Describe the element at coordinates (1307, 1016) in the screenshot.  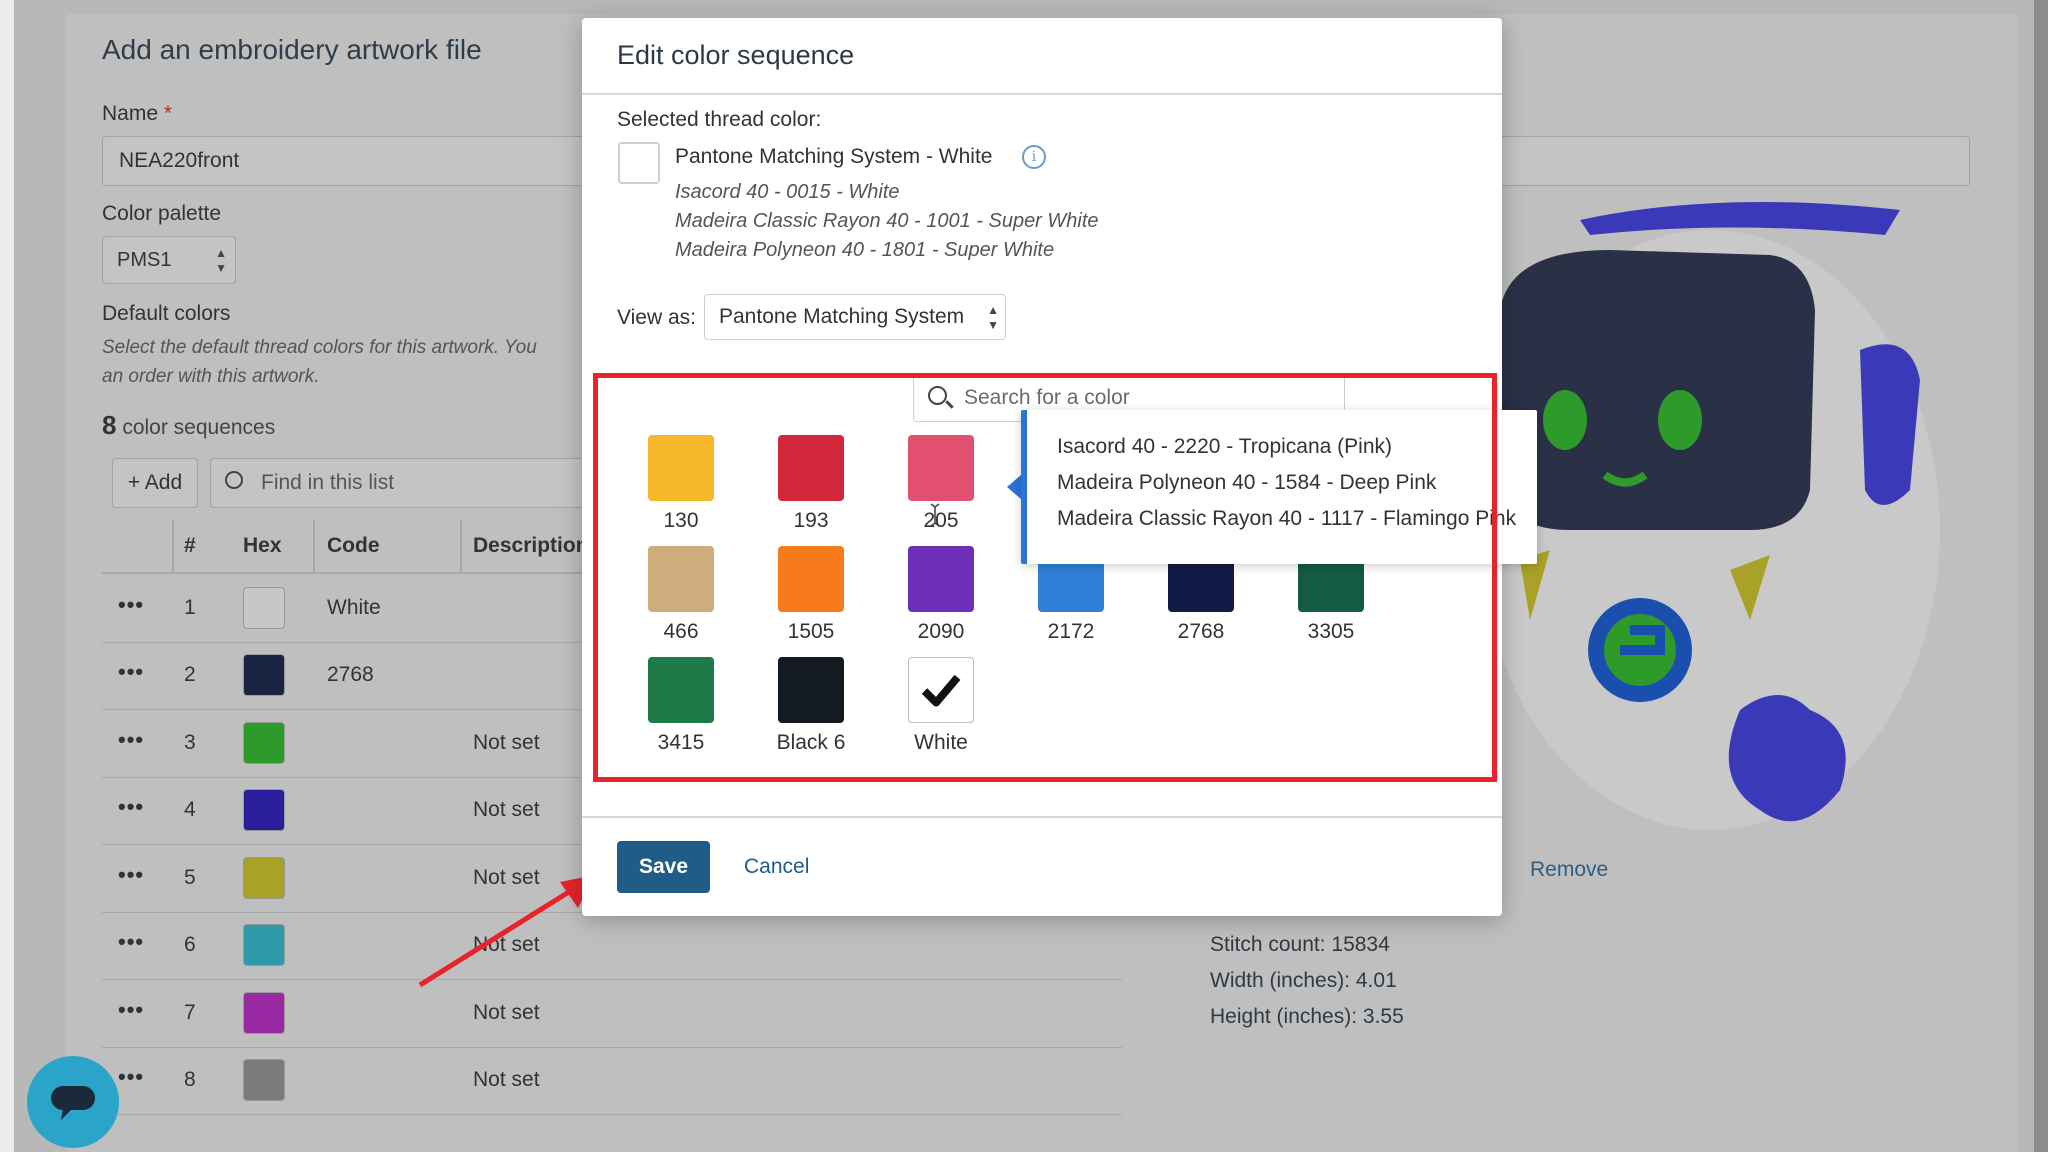
I see `artwork-height: Height (inches): 3.55` at that location.